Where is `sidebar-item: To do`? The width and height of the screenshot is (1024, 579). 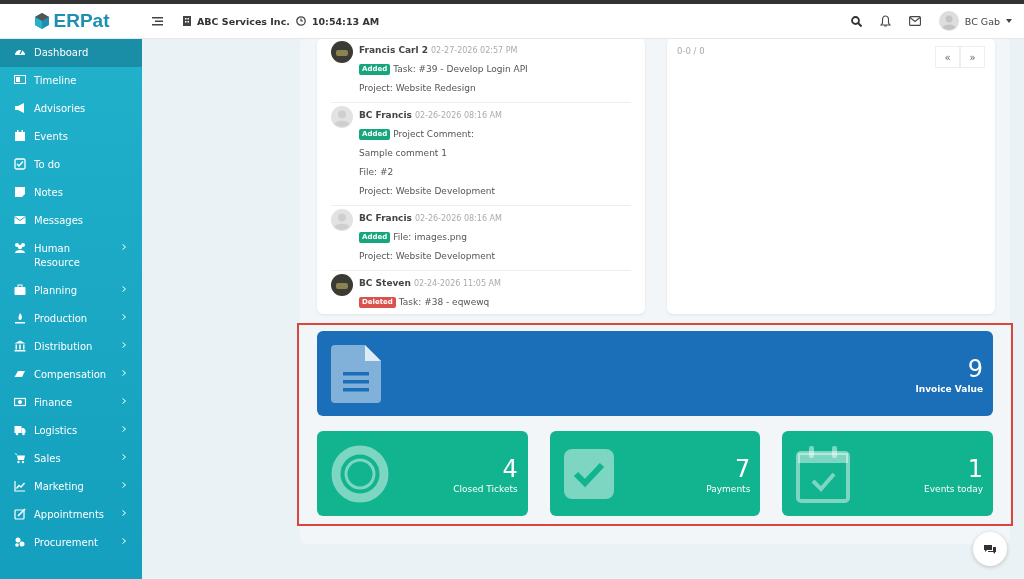 sidebar-item: To do is located at coordinates (71, 165).